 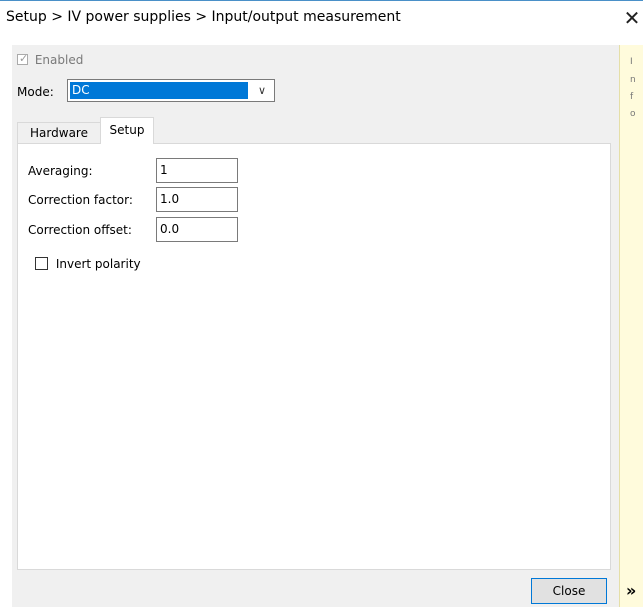 I want to click on expand-panel-icon: », so click(x=631, y=590).